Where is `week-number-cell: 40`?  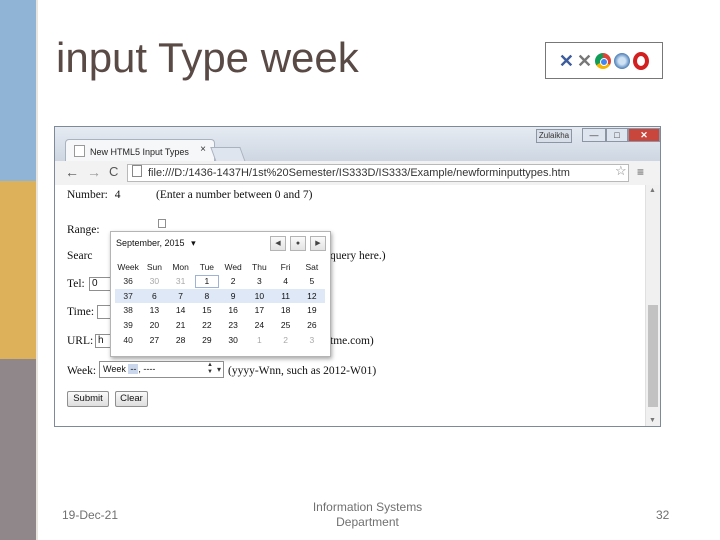 week-number-cell: 40 is located at coordinates (128, 339).